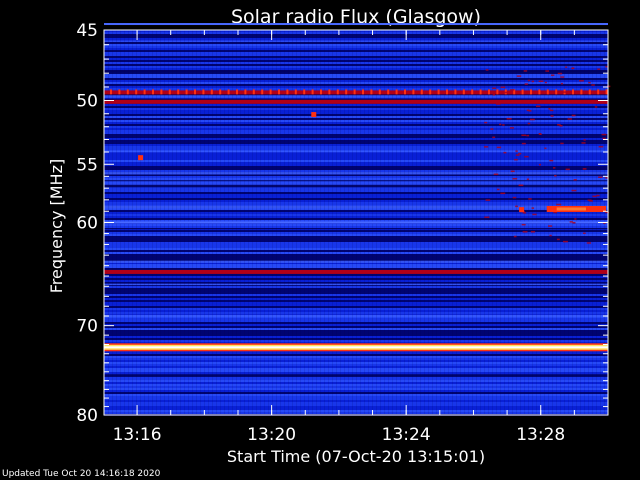 This screenshot has width=640, height=480. What do you see at coordinates (87, 327) in the screenshot?
I see `y-tick-label: 70` at bounding box center [87, 327].